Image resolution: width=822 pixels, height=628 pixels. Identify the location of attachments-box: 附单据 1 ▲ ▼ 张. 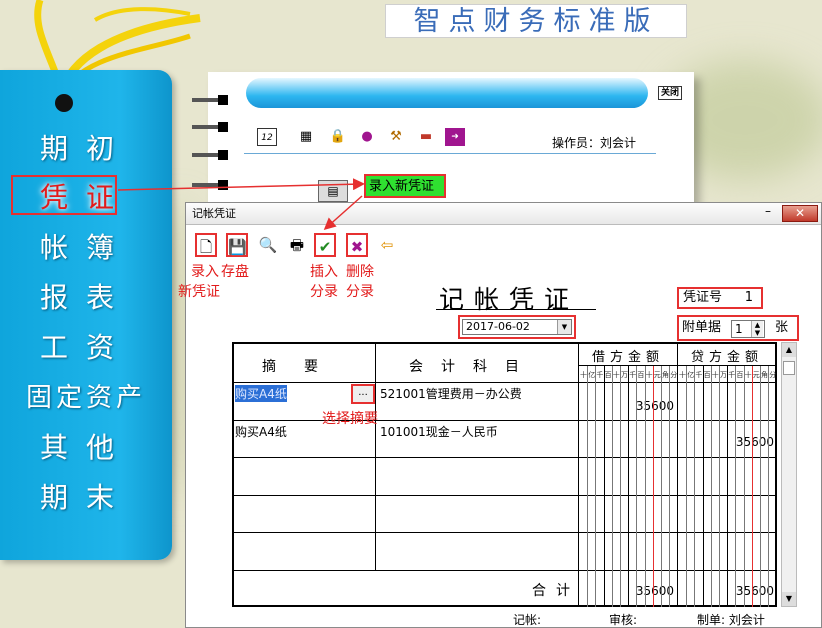
(738, 328).